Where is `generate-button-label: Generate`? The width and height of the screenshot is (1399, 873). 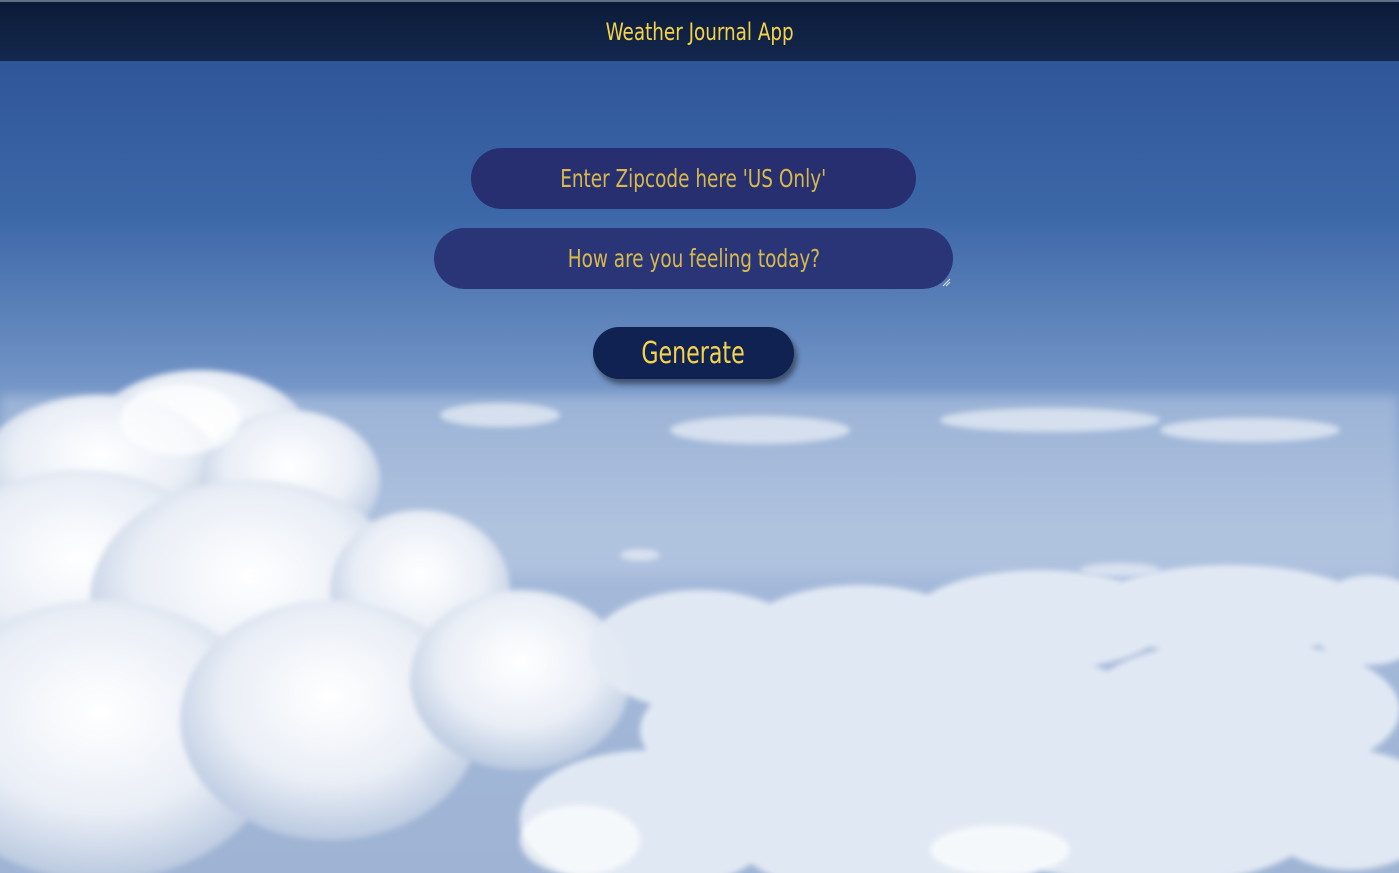 generate-button-label: Generate is located at coordinates (693, 353).